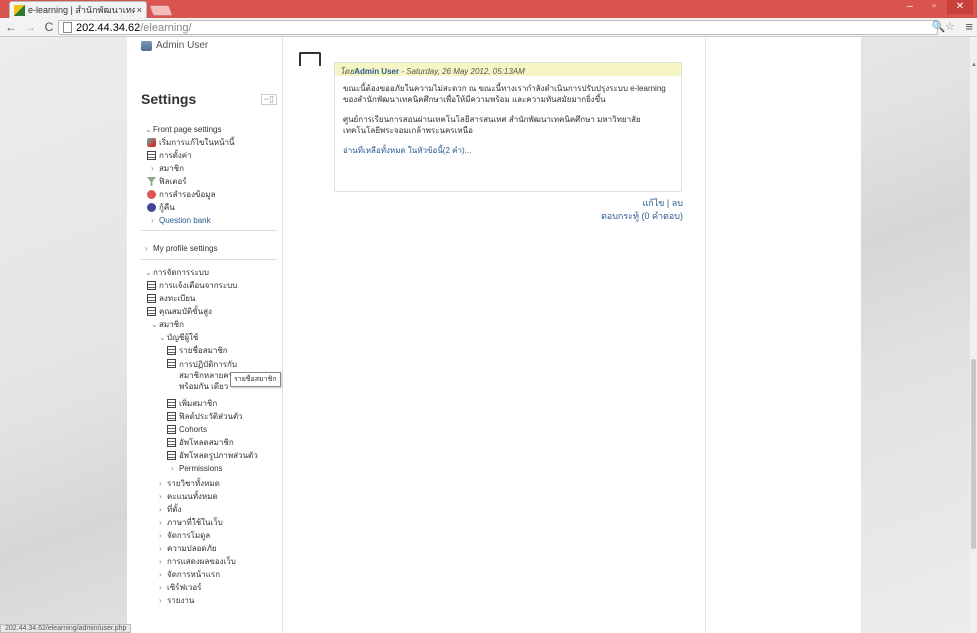  What do you see at coordinates (973, 454) in the screenshot?
I see `scrollbar-thumb` at bounding box center [973, 454].